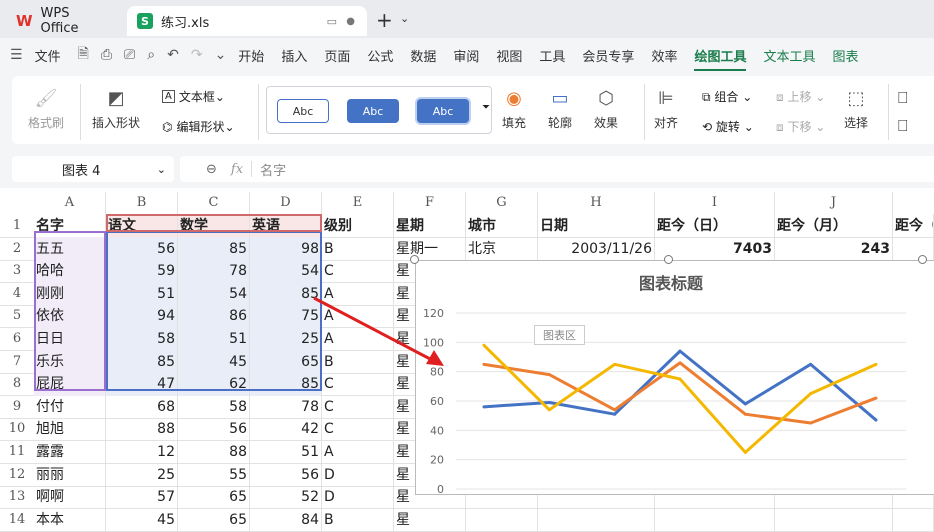 The image size is (934, 532). What do you see at coordinates (800, 126) in the screenshot?
I see `send-down-button: ⧈ 下移 ⌄` at bounding box center [800, 126].